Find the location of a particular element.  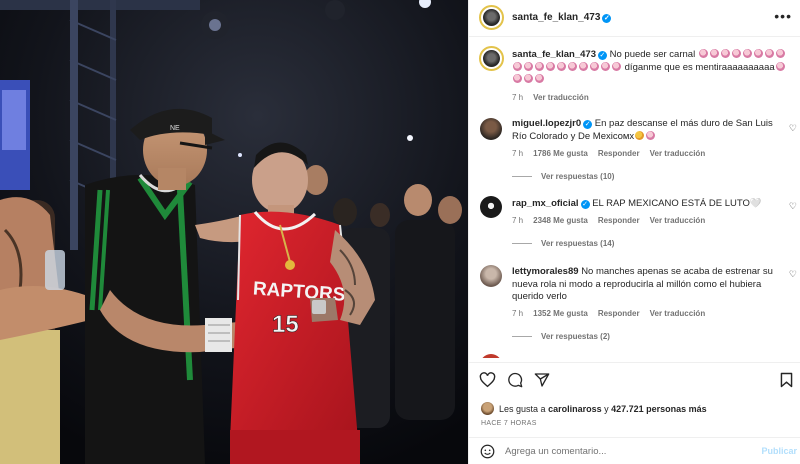

caption-translate-link: Ver traducción is located at coordinates (561, 97).